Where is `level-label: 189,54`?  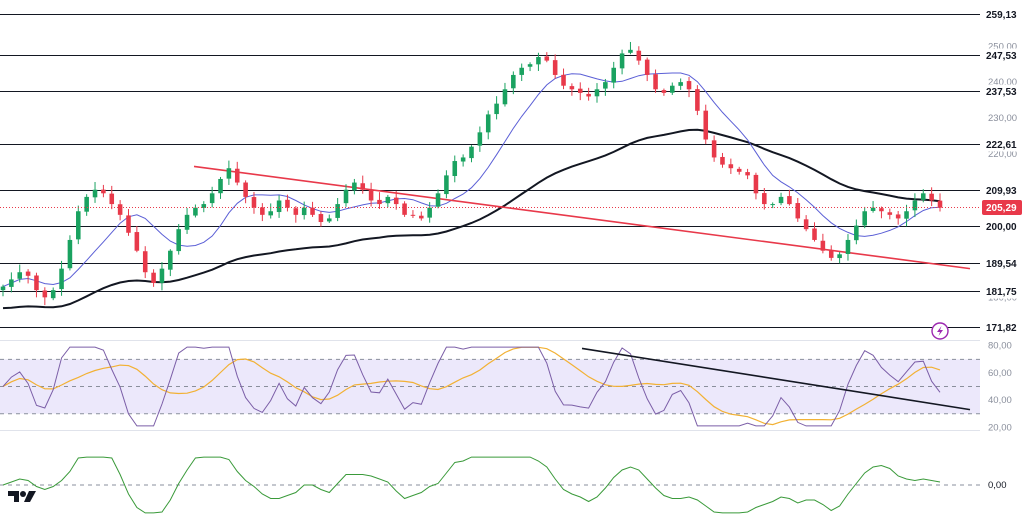 level-label: 189,54 is located at coordinates (1001, 264).